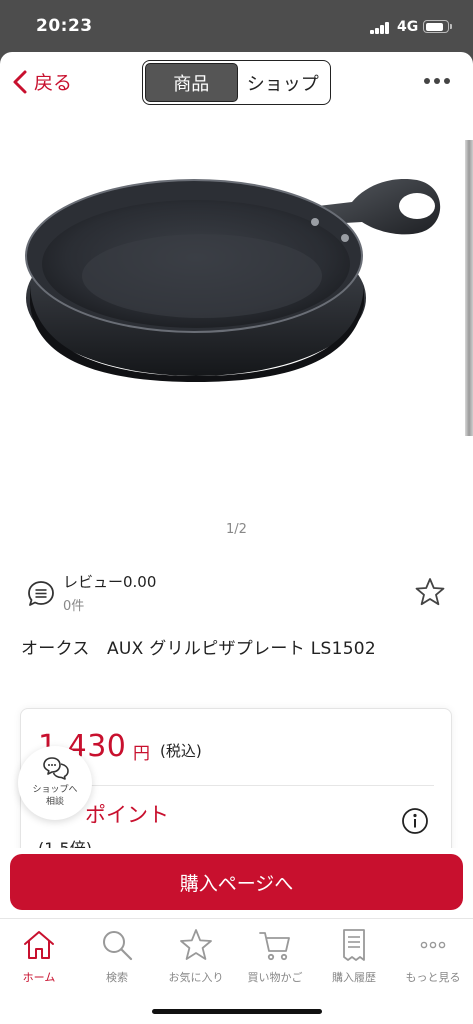  I want to click on back-label: 戻る, so click(53, 83).